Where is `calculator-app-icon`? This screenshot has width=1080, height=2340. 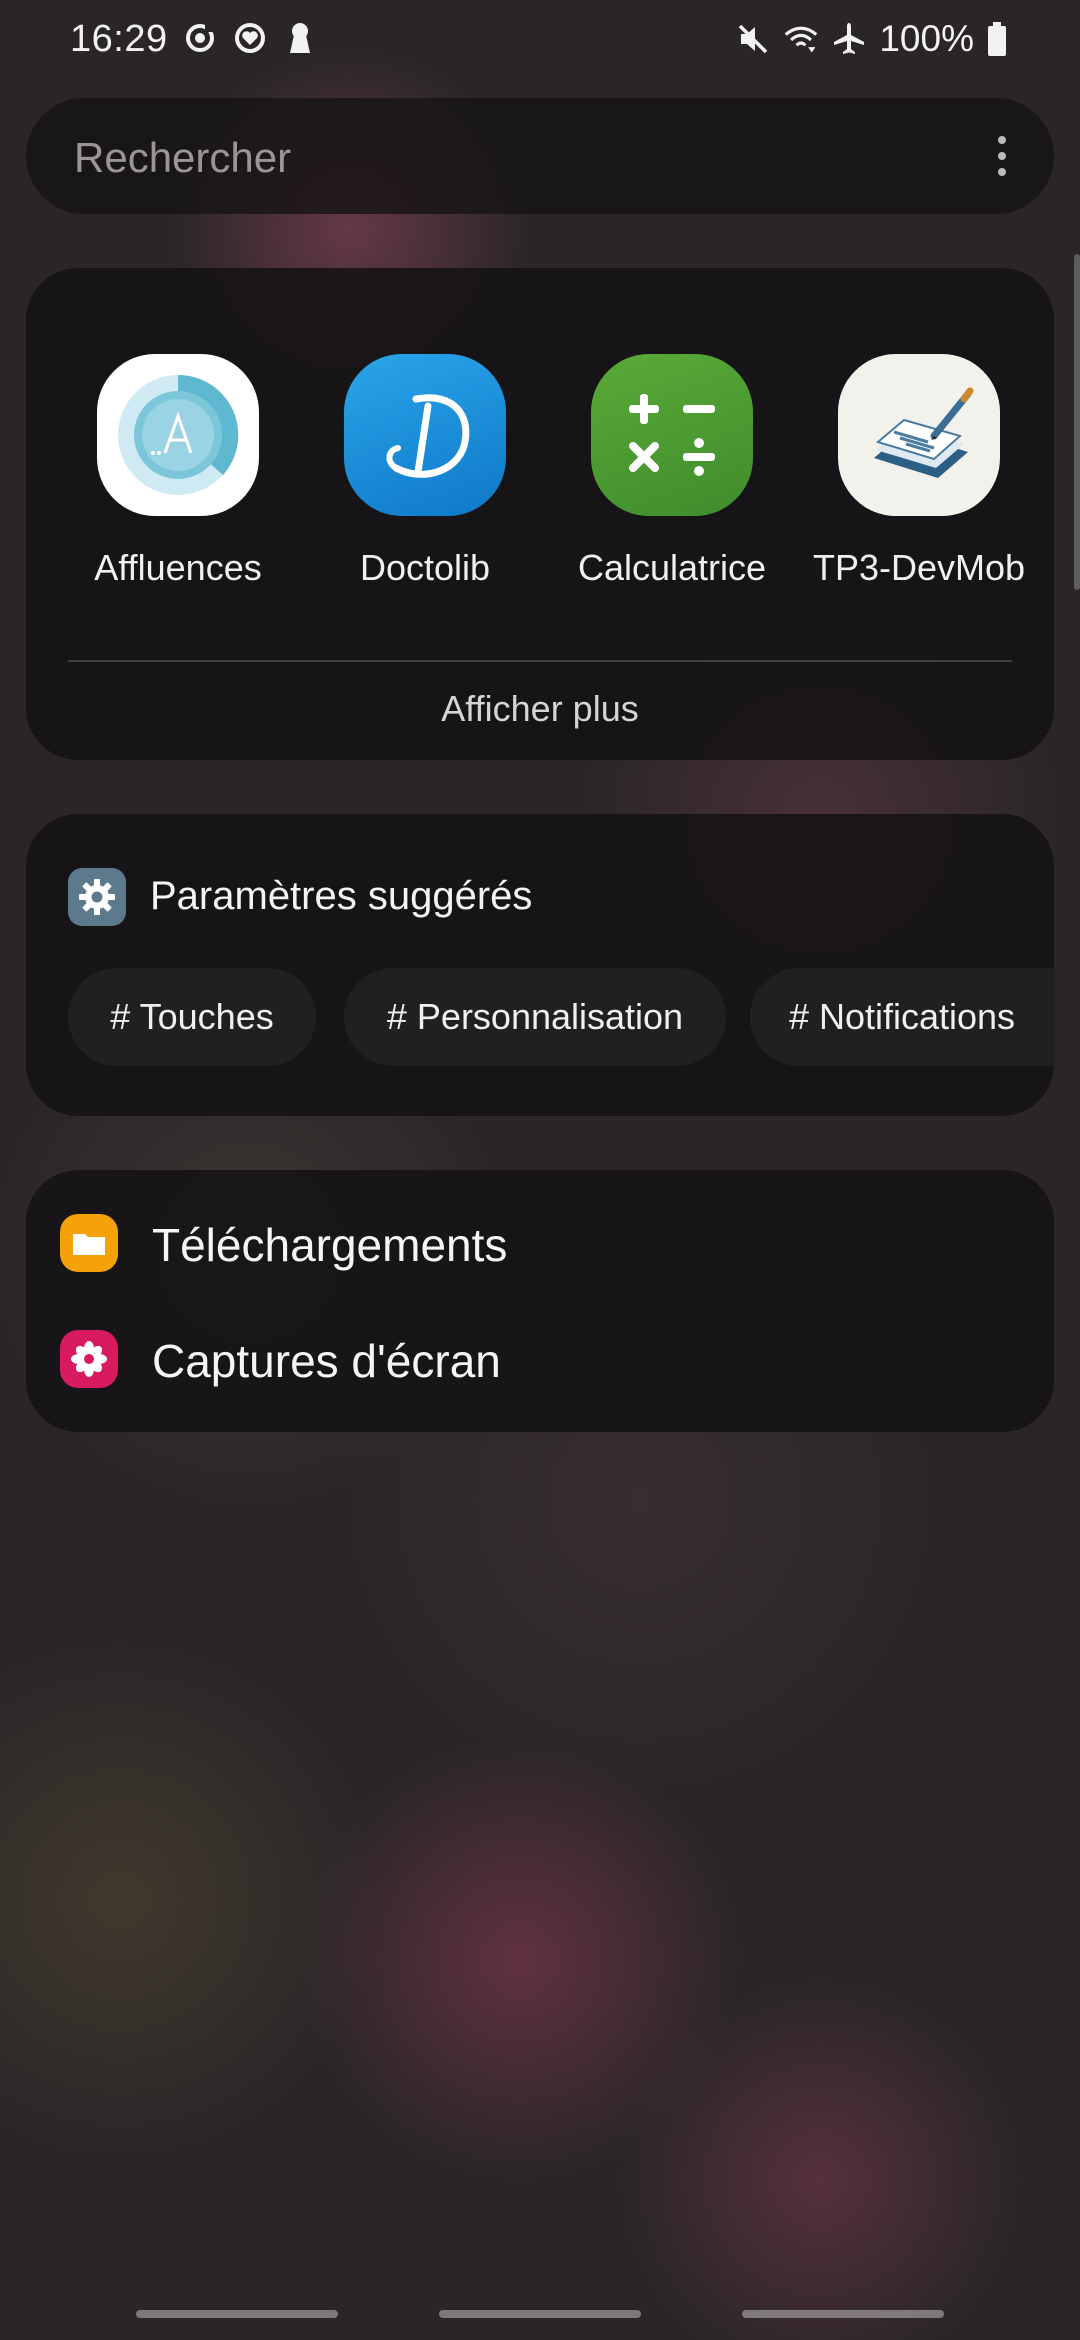
calculator-app-icon is located at coordinates (672, 435).